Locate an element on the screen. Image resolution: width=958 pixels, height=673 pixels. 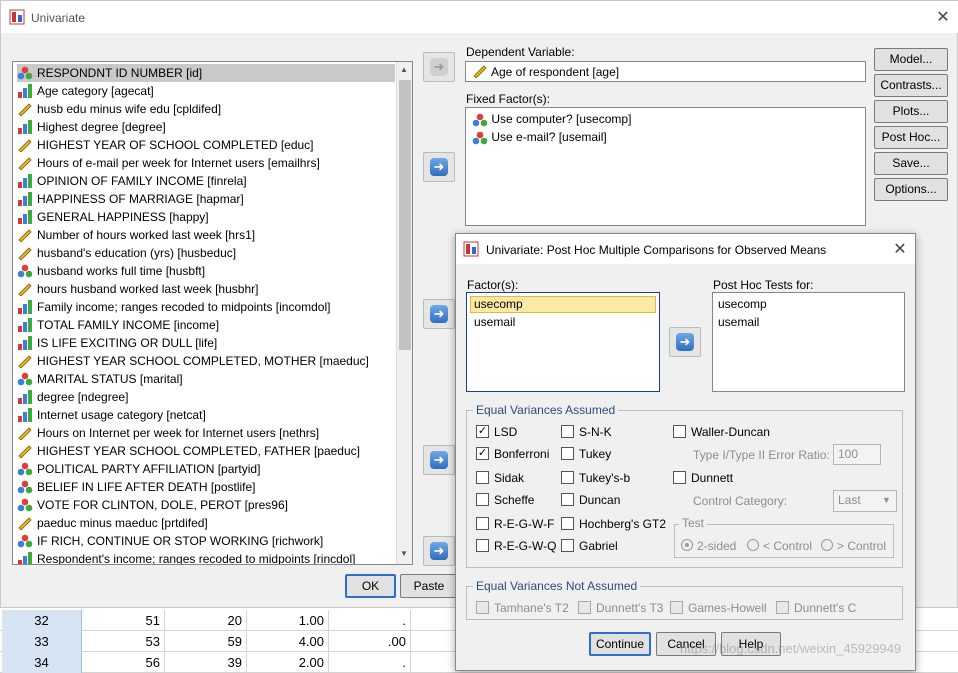
move-posthoc-button: ➜ is located at coordinates (685, 342).